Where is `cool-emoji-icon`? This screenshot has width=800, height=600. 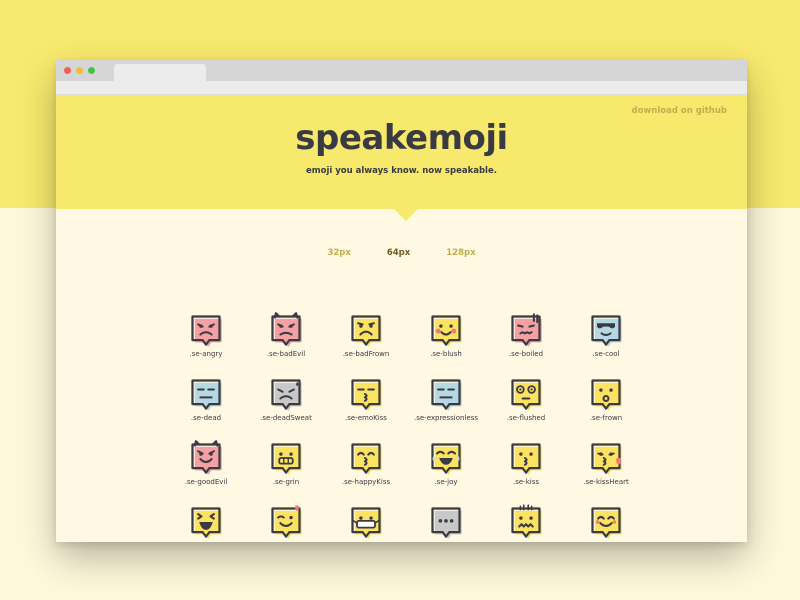 cool-emoji-icon is located at coordinates (606, 330).